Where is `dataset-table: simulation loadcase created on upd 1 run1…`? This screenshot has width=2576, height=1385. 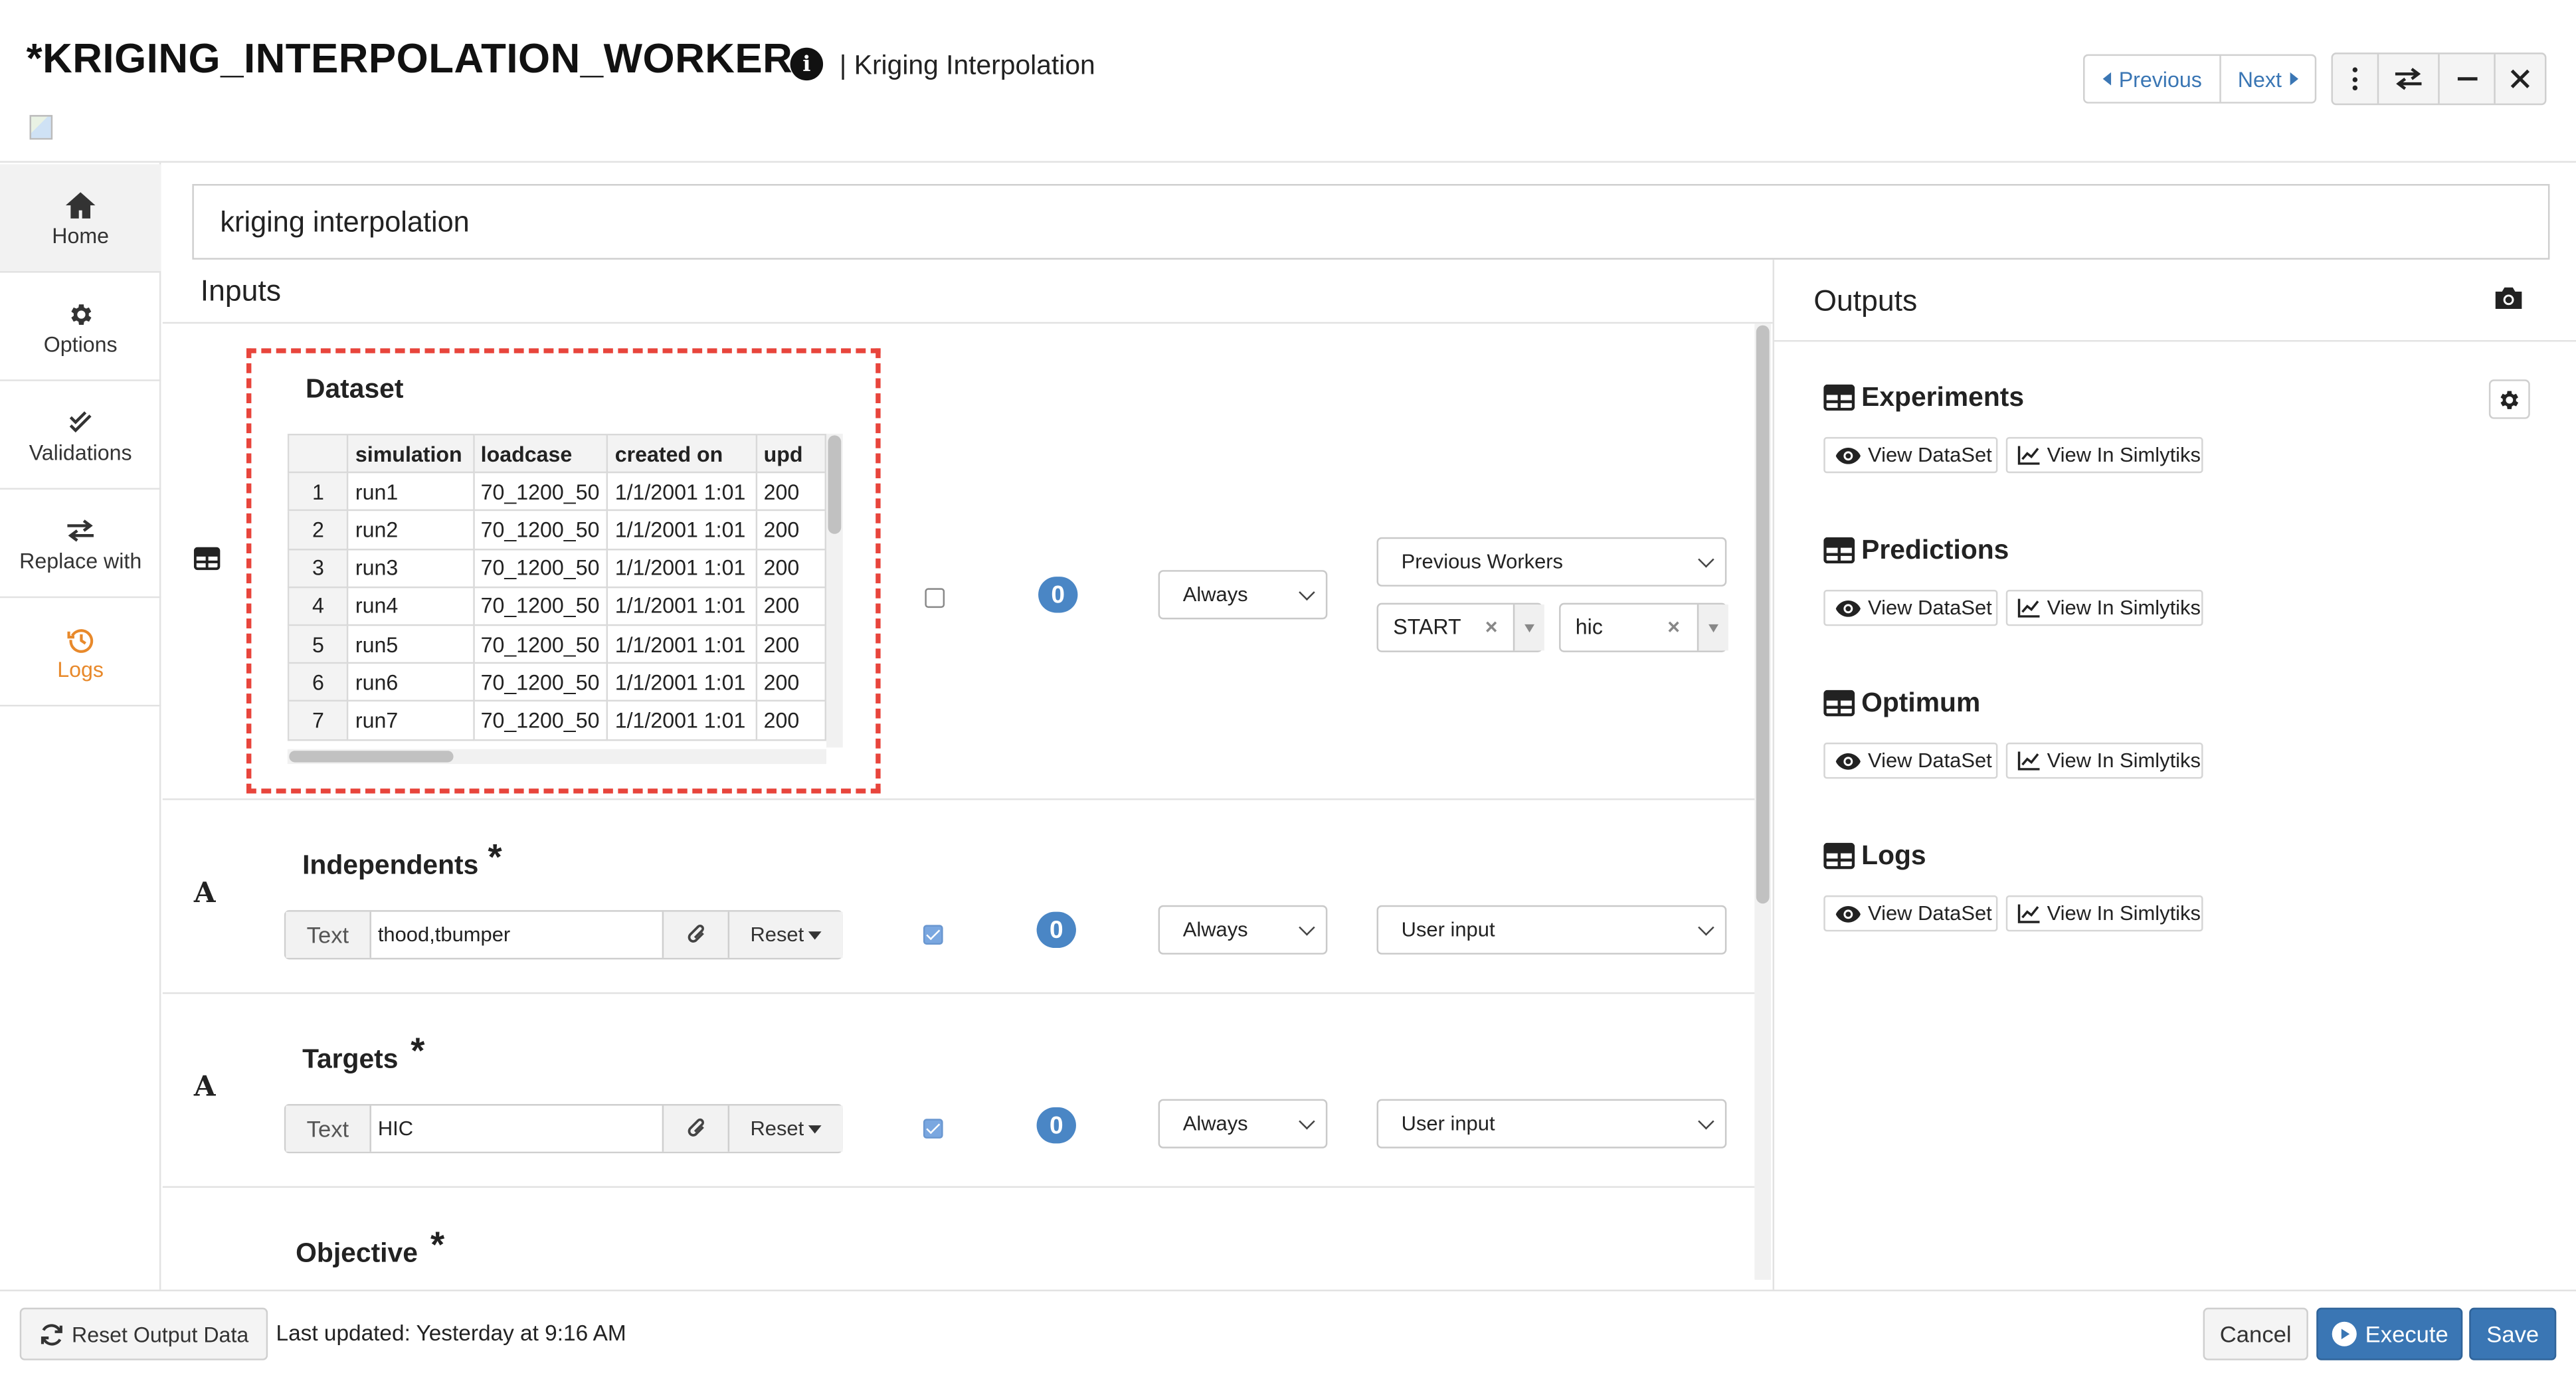 dataset-table: simulation loadcase created on upd 1 run1… is located at coordinates (557, 587).